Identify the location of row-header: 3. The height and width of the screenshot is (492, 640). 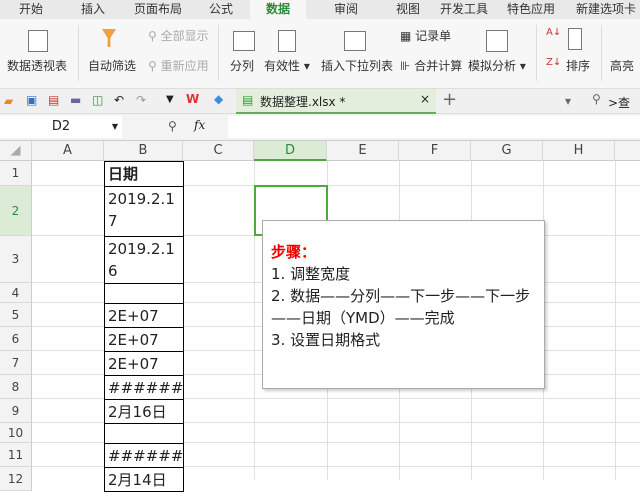
(16, 259).